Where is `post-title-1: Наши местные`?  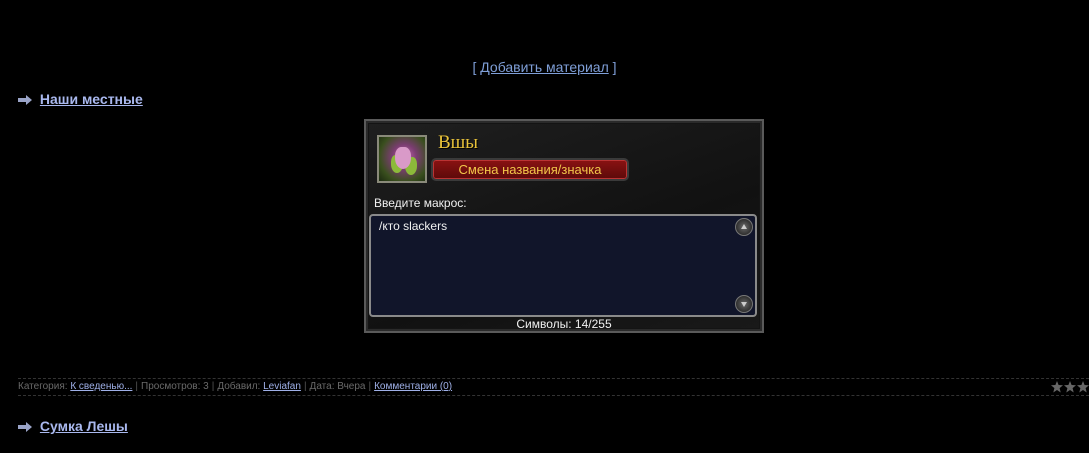
post-title-1: Наши местные is located at coordinates (80, 99).